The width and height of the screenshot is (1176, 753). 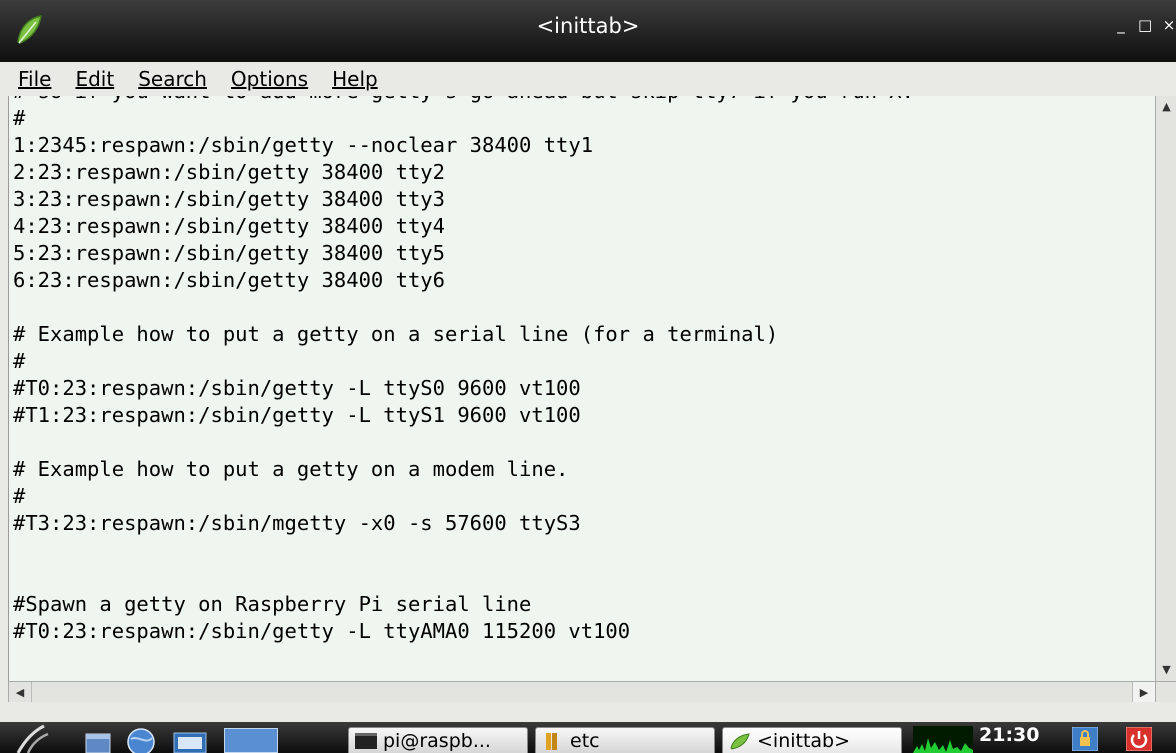 I want to click on maximize-button: □, so click(x=1145, y=25).